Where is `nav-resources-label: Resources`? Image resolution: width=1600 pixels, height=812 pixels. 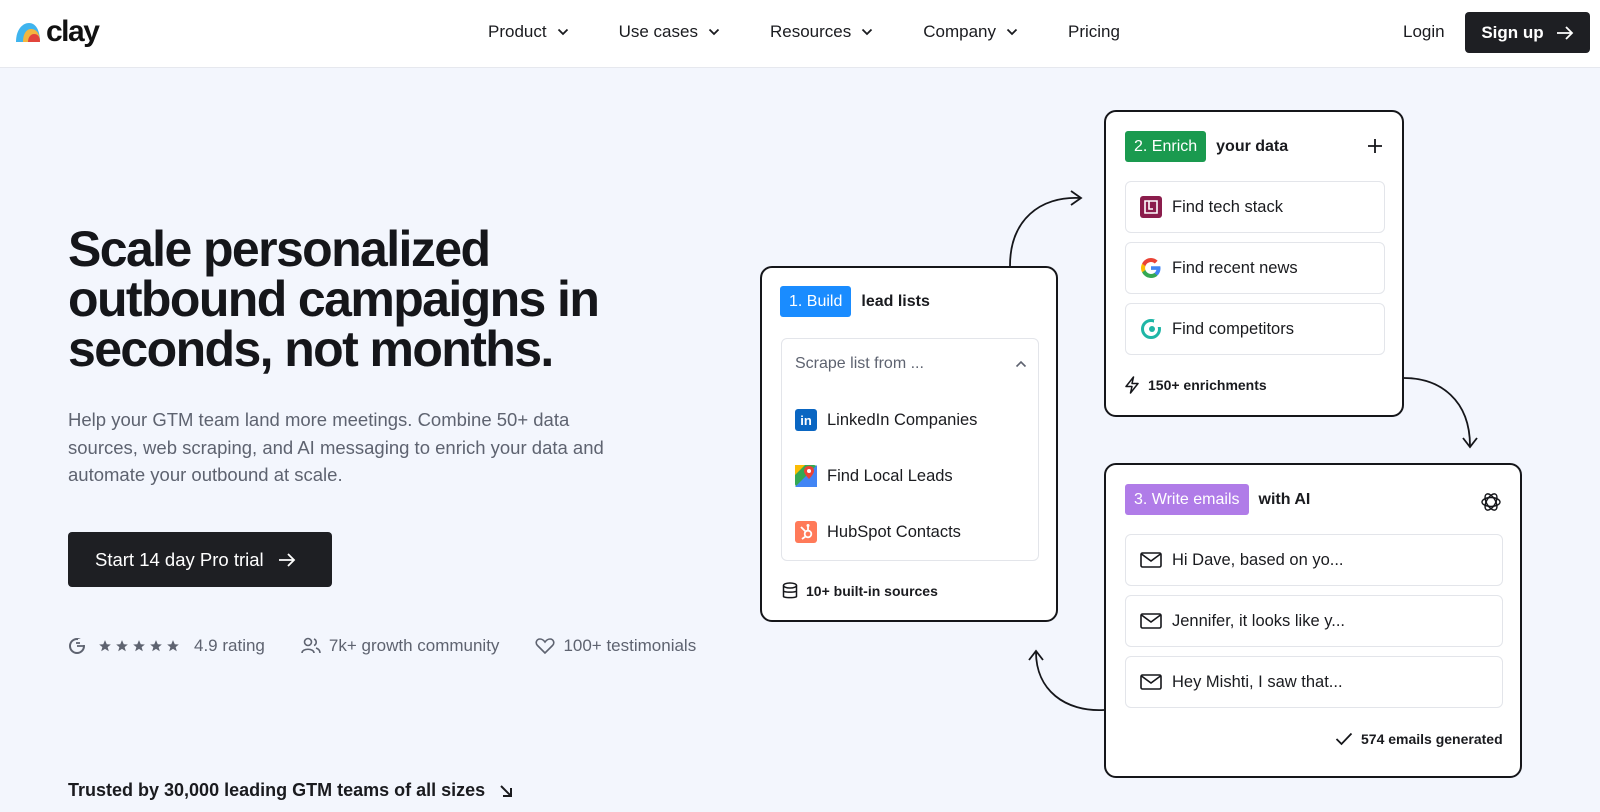
nav-resources-label: Resources is located at coordinates (810, 31).